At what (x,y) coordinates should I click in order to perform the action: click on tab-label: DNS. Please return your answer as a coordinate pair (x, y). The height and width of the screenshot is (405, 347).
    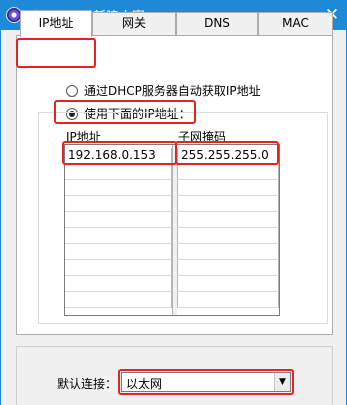
    Looking at the image, I should click on (217, 23).